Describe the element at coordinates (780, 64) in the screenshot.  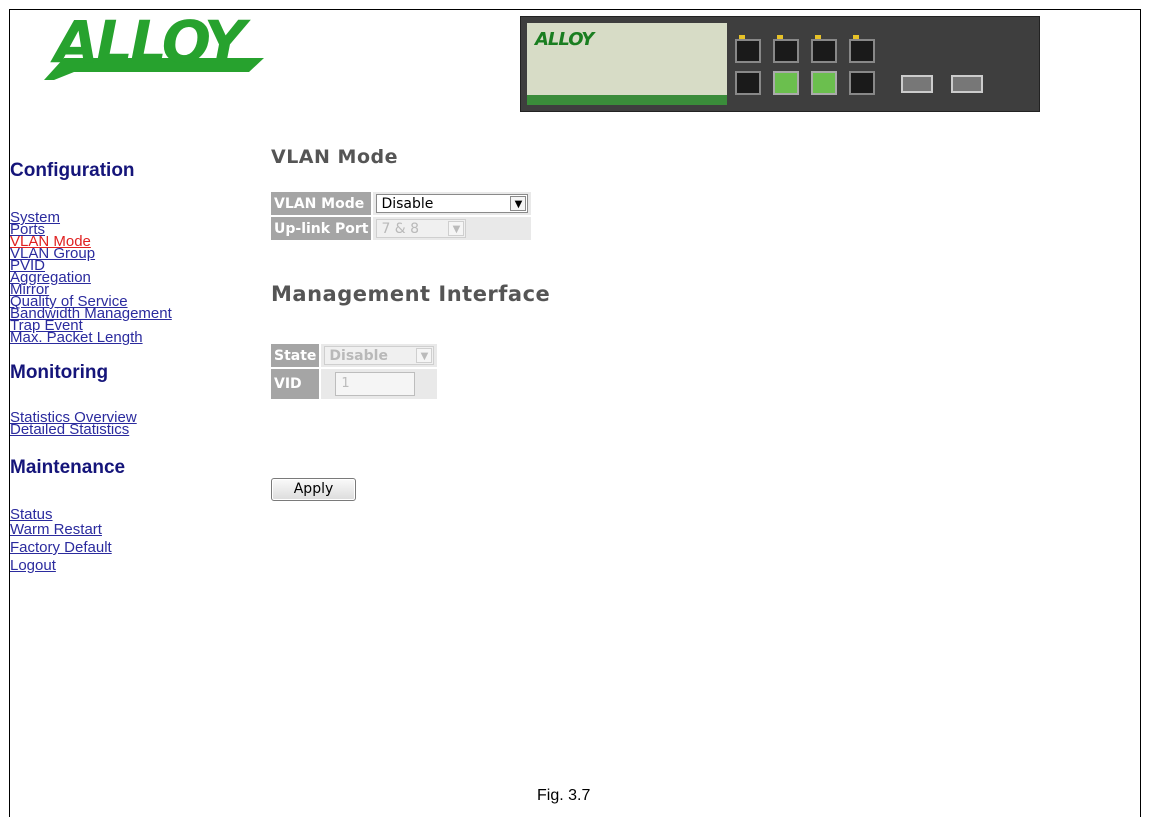
I see `switch-device-image: ALLOY` at that location.